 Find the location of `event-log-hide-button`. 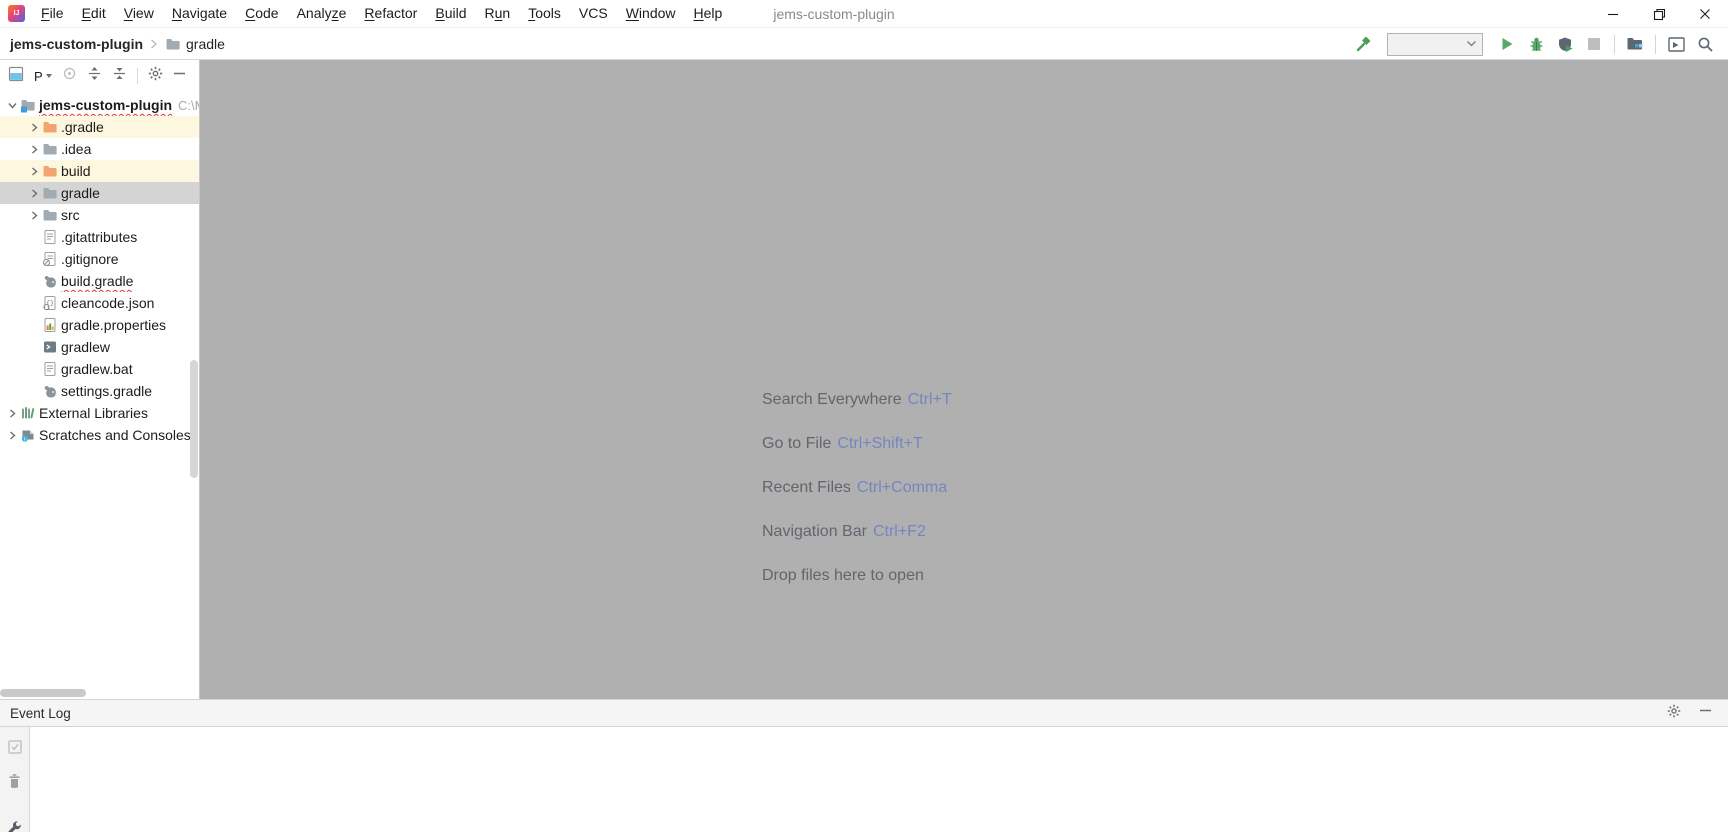

event-log-hide-button is located at coordinates (1705, 713).